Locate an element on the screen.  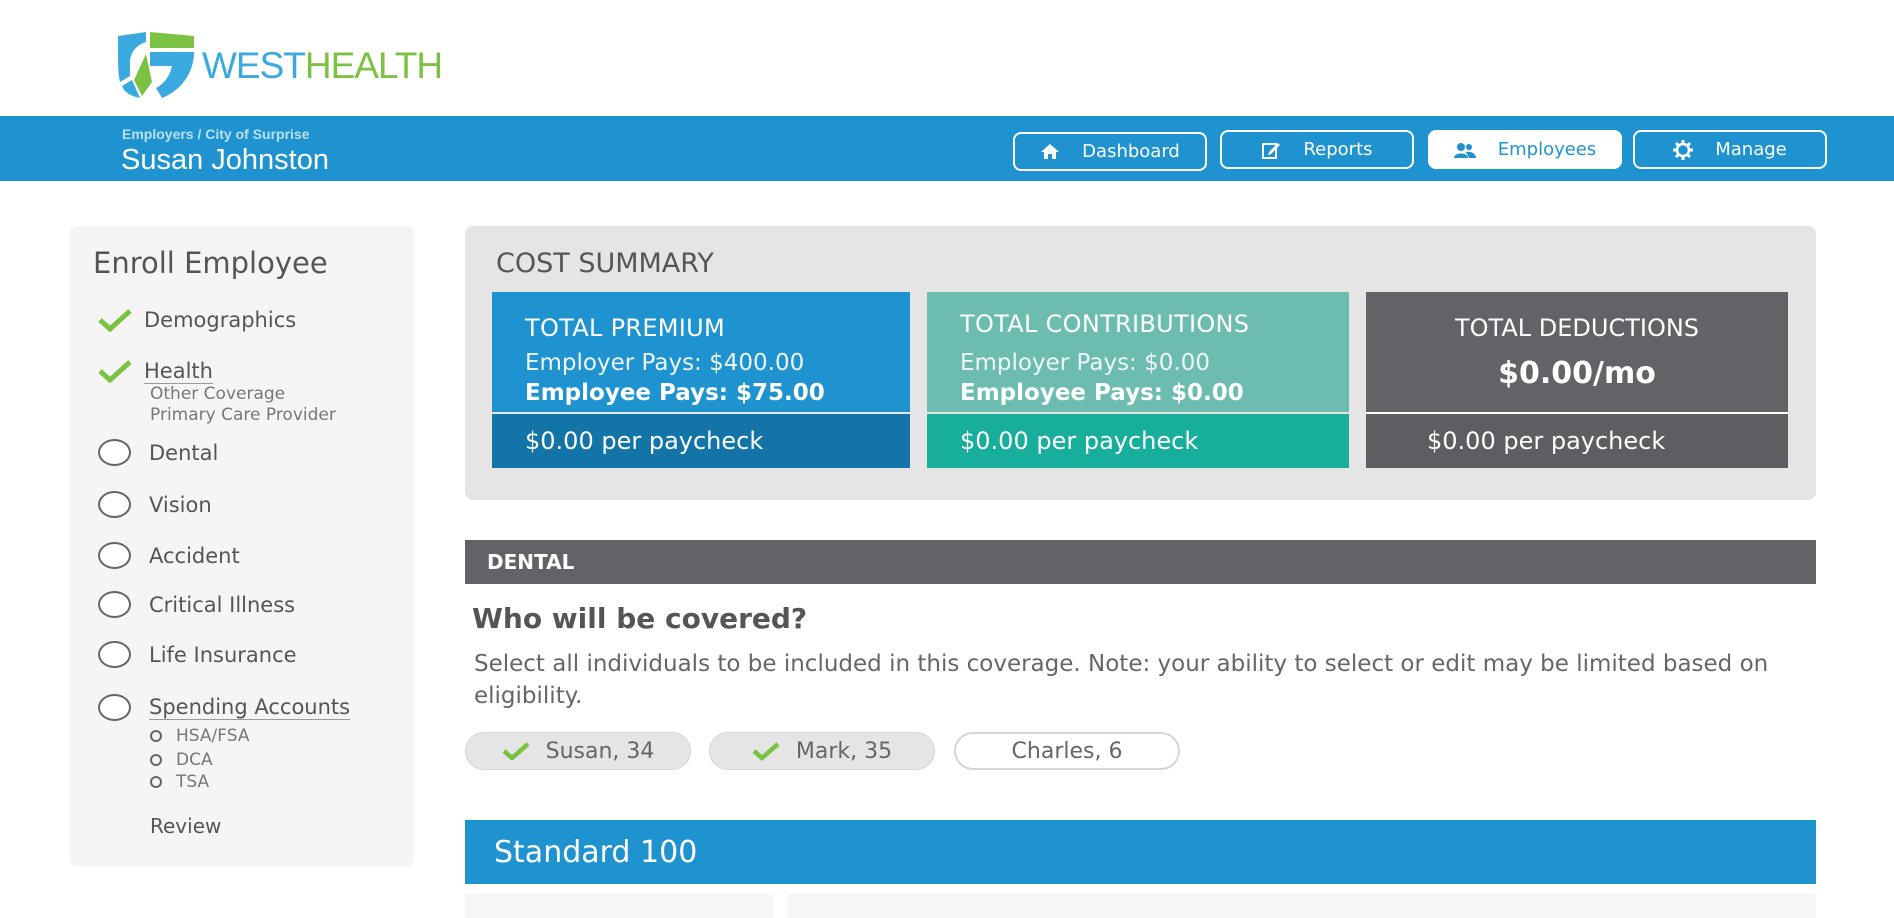
westhealth-logo: WESTHEALTH is located at coordinates (279, 66).